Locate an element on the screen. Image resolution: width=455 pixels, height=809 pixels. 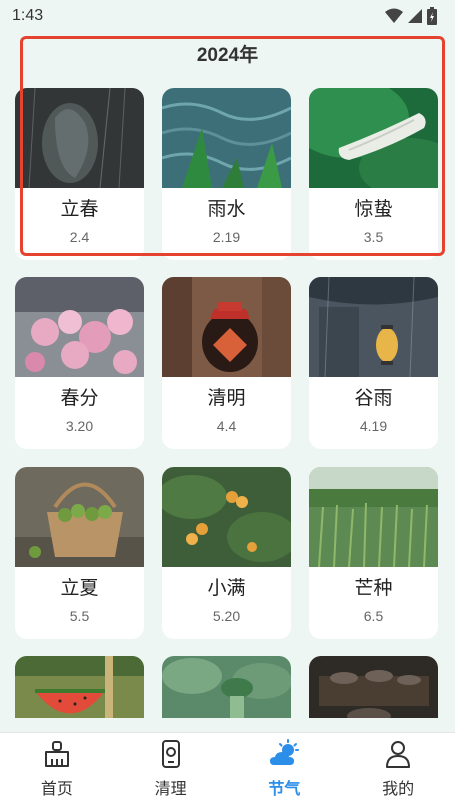
rain-water-image is located at coordinates (226, 138).